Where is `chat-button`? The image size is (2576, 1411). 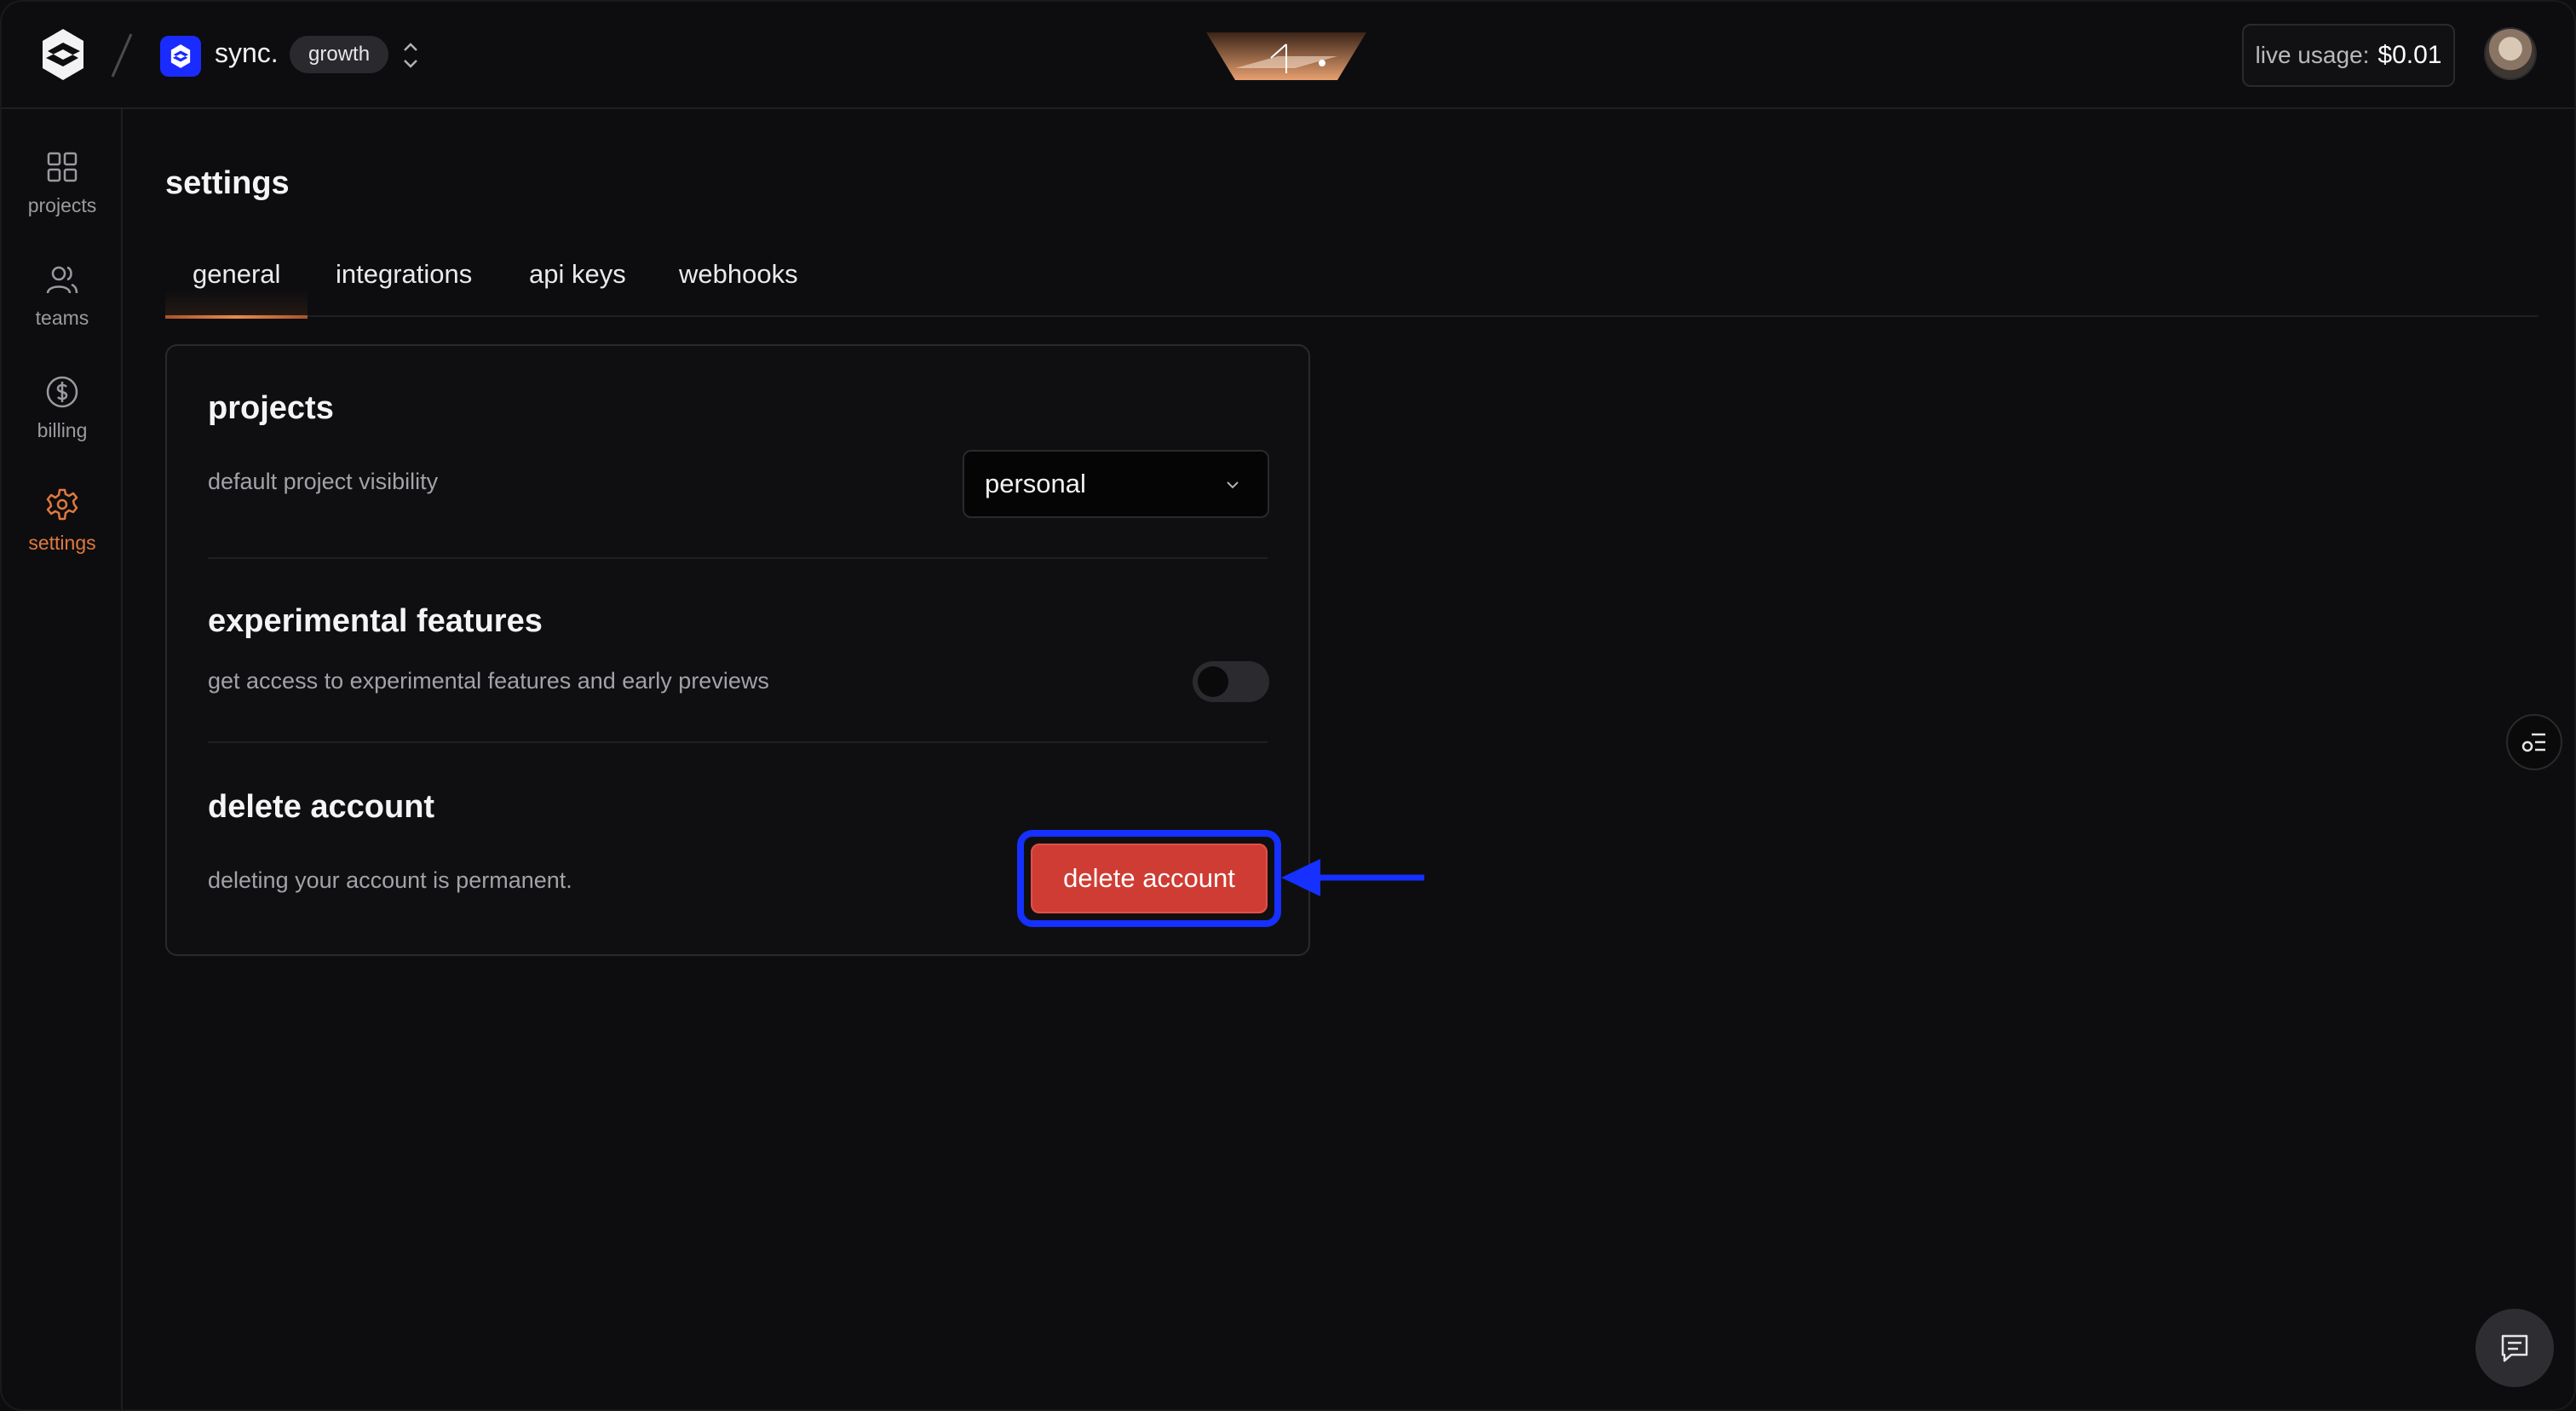 chat-button is located at coordinates (2515, 1348).